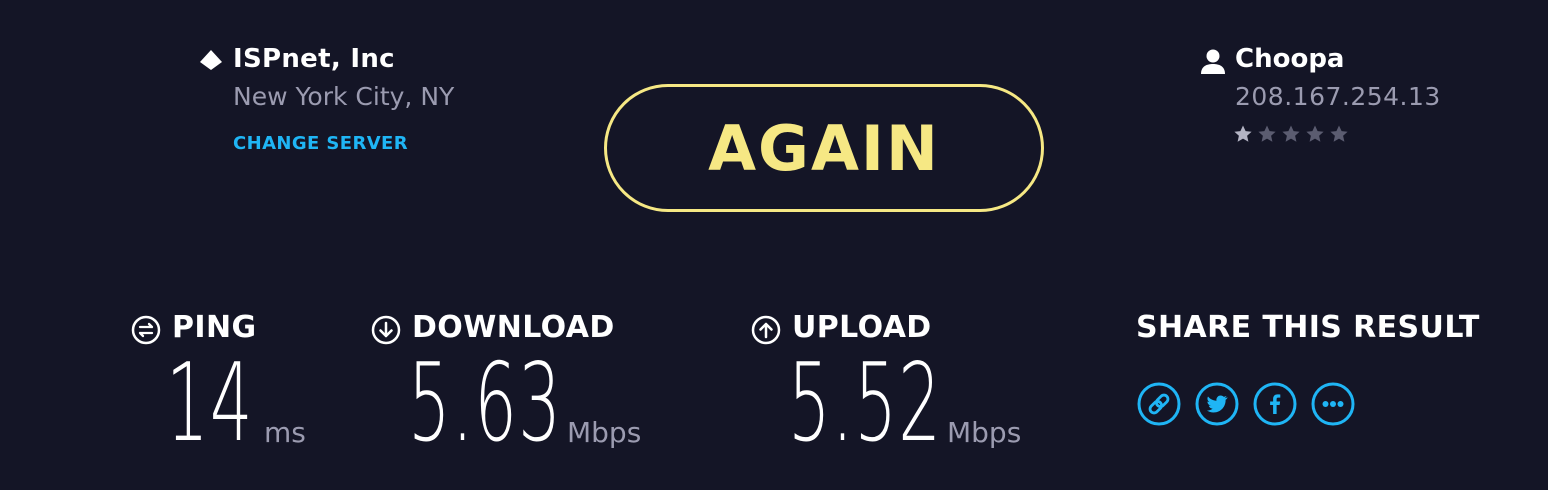 The width and height of the screenshot is (1548, 490). Describe the element at coordinates (1159, 404) in the screenshot. I see `link-icon` at that location.